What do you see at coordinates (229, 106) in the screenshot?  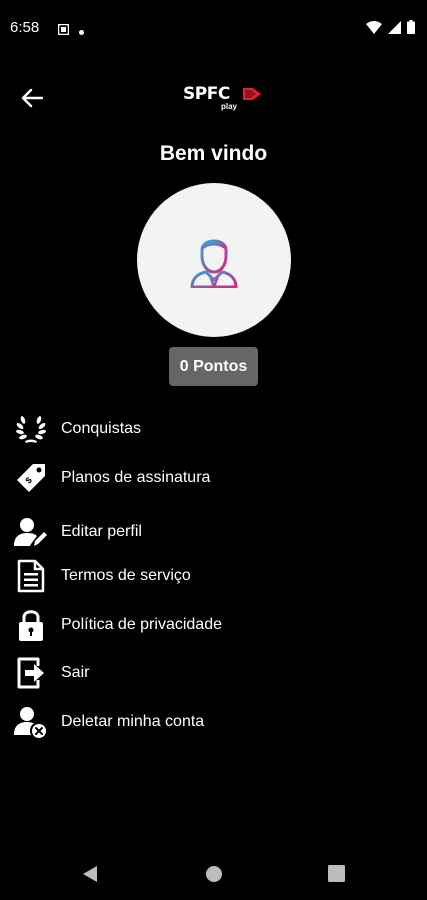 I see `logo-sub-text: play` at bounding box center [229, 106].